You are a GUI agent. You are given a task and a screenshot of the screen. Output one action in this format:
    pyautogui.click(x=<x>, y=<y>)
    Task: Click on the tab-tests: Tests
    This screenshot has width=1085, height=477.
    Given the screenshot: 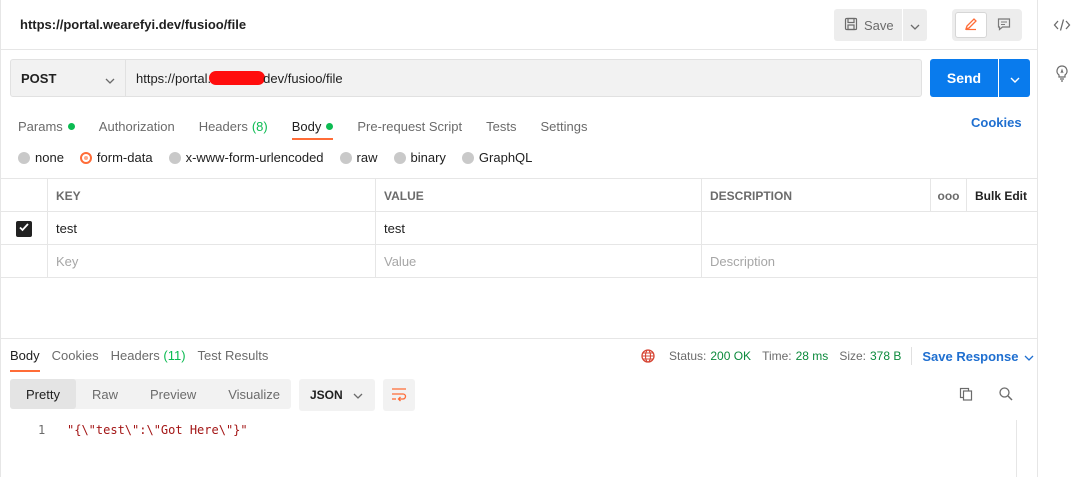 What is the action you would take?
    pyautogui.click(x=501, y=126)
    